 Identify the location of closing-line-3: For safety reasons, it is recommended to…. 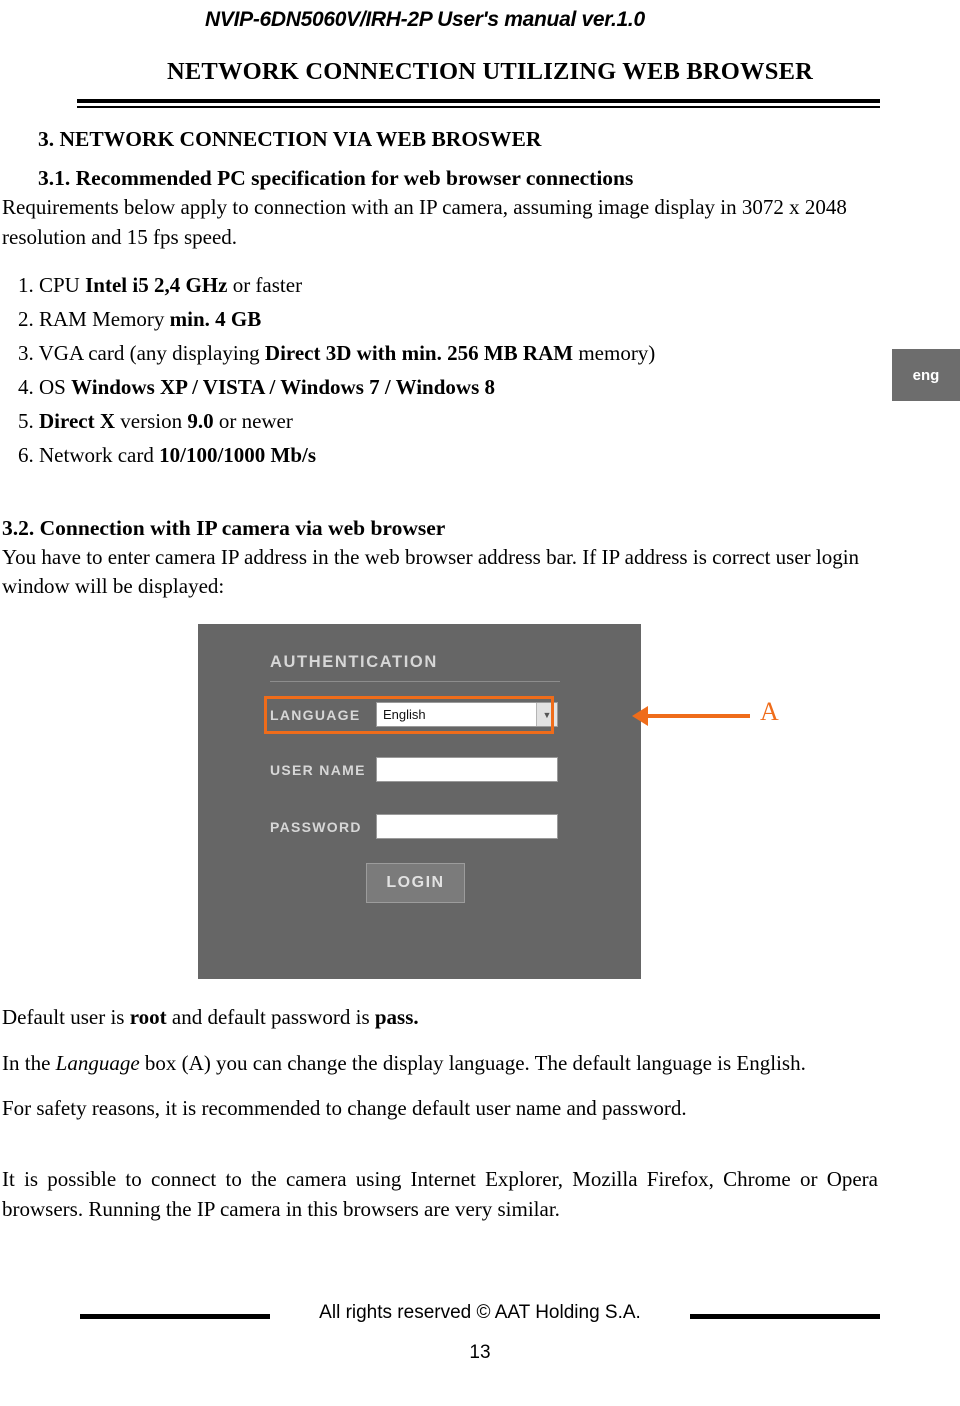
(344, 1108).